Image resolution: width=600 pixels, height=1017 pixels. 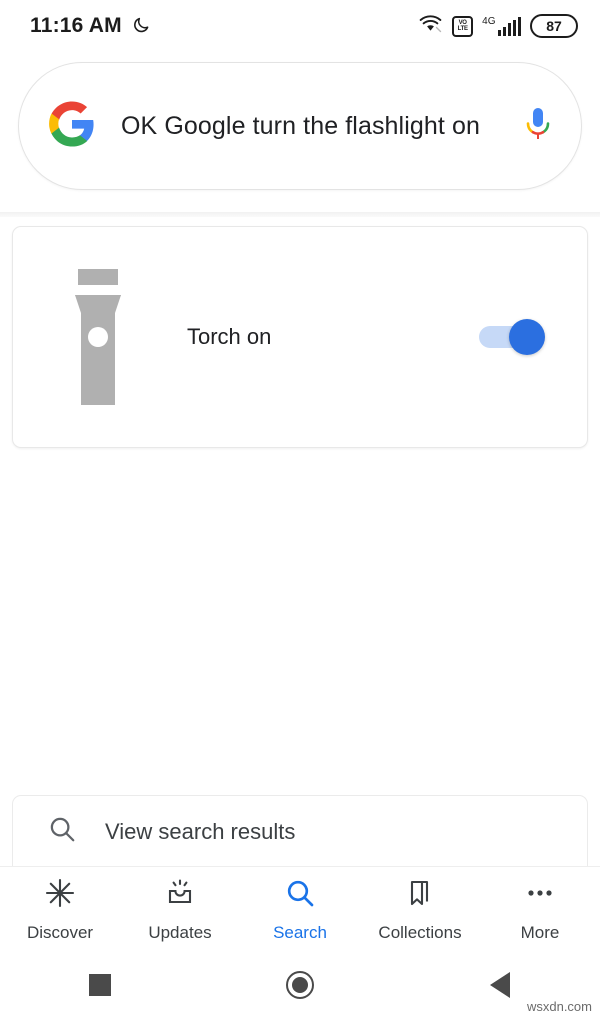 What do you see at coordinates (300, 26) in the screenshot?
I see `status-bar: 11:16 AM VO LTE 4G 87` at bounding box center [300, 26].